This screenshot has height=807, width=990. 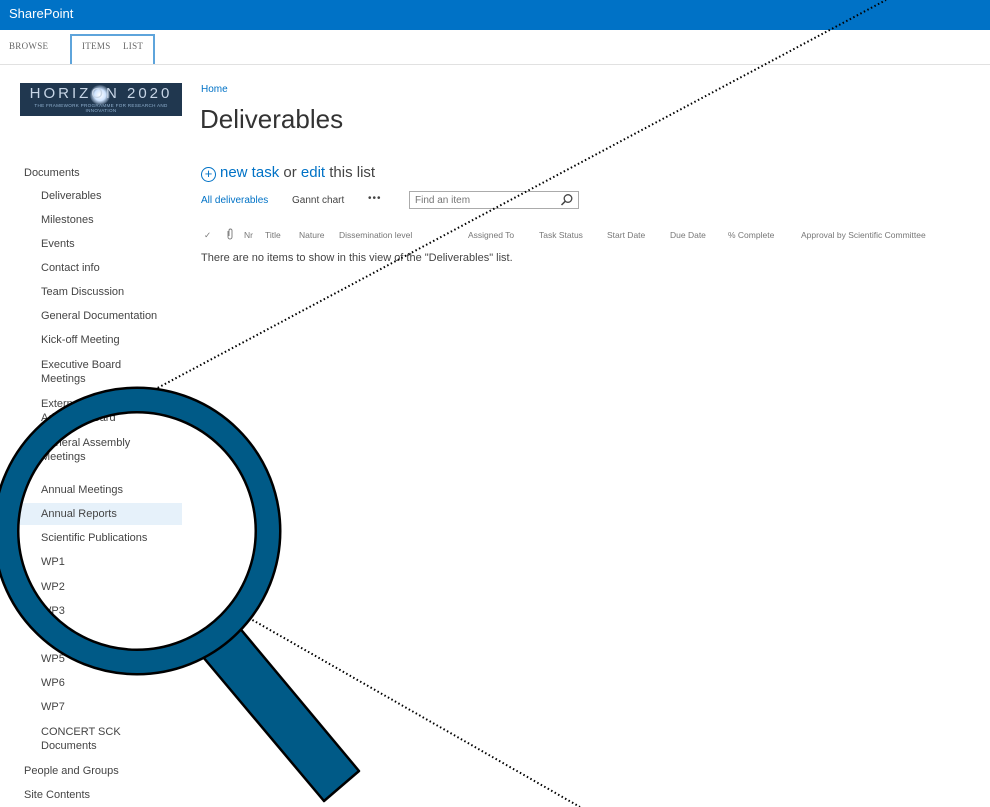 What do you see at coordinates (101, 93) in the screenshot?
I see `logo-title: HORIZON 2020` at bounding box center [101, 93].